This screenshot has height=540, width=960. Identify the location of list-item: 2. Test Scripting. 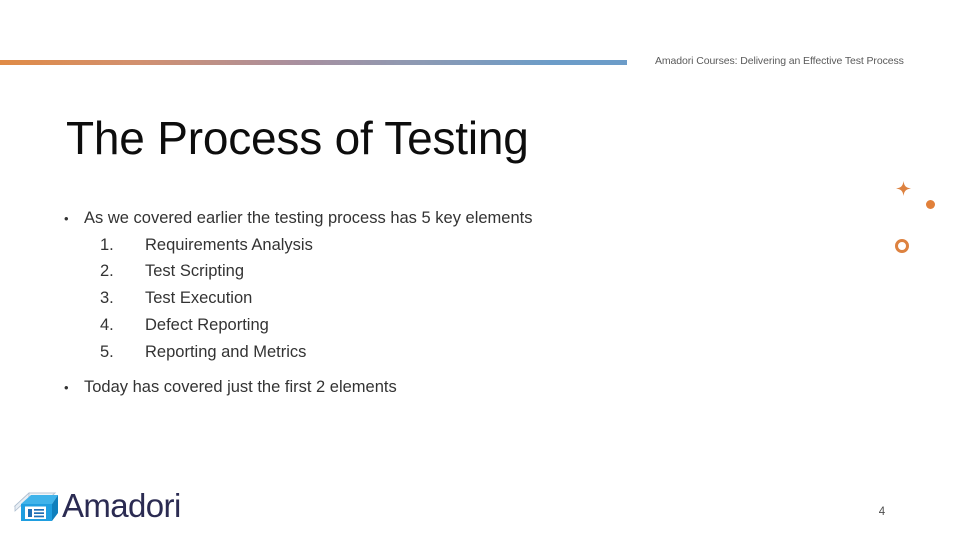
(378, 271).